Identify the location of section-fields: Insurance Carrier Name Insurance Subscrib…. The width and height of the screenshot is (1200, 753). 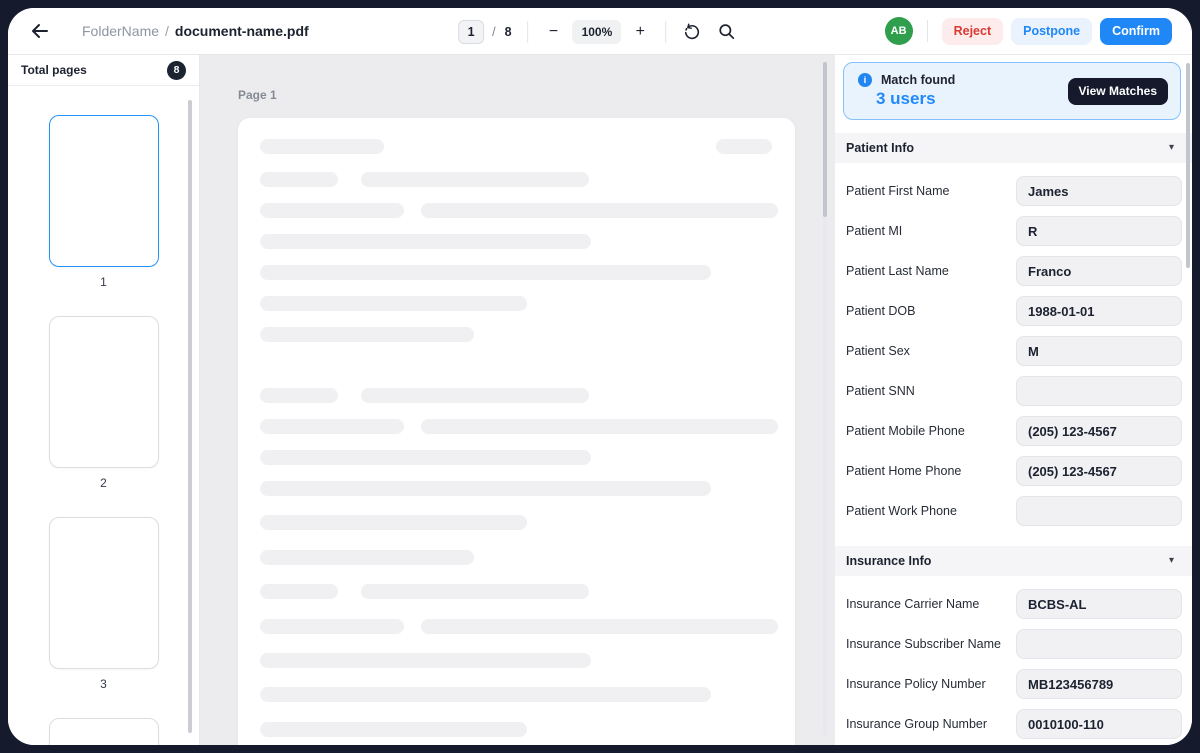
(1013, 660).